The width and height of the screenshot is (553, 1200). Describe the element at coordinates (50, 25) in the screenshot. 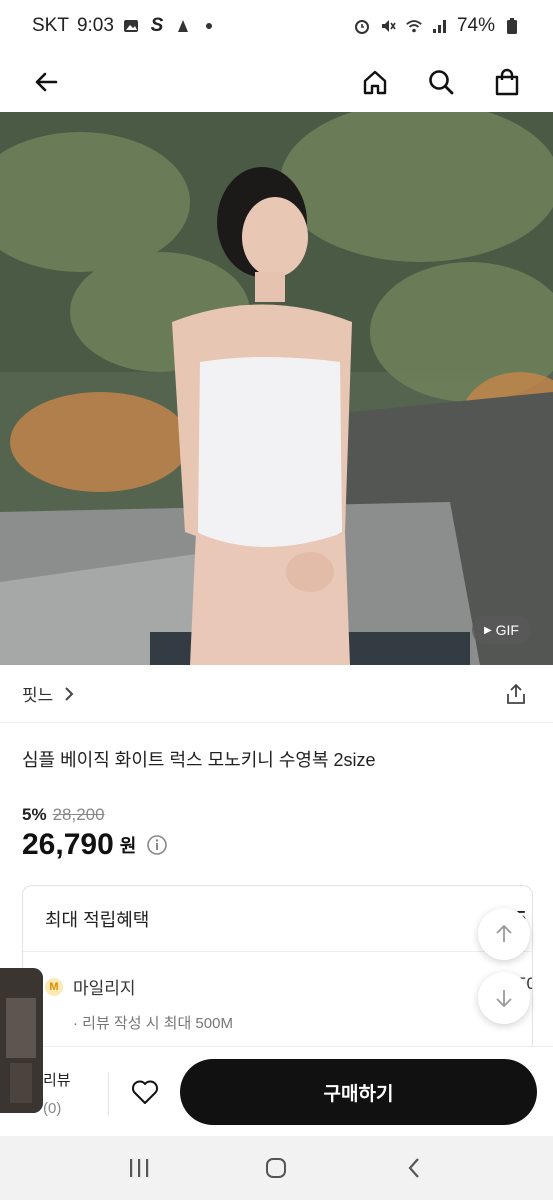

I see `carrier: SKT` at that location.